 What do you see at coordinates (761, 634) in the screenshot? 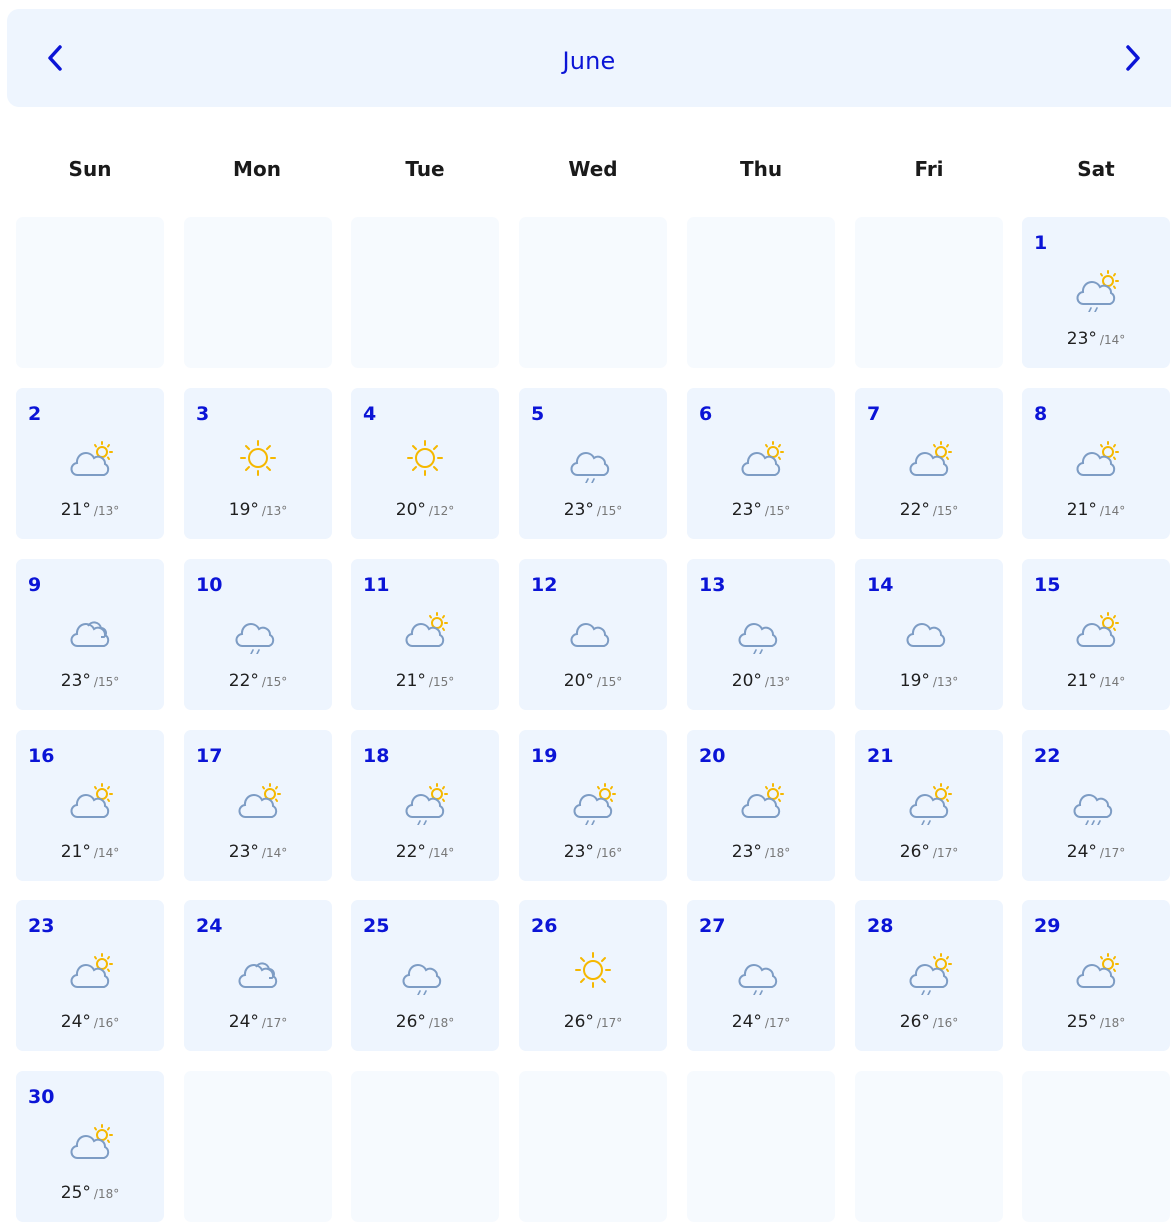
I see `day-cell: 13 20°/13°` at bounding box center [761, 634].